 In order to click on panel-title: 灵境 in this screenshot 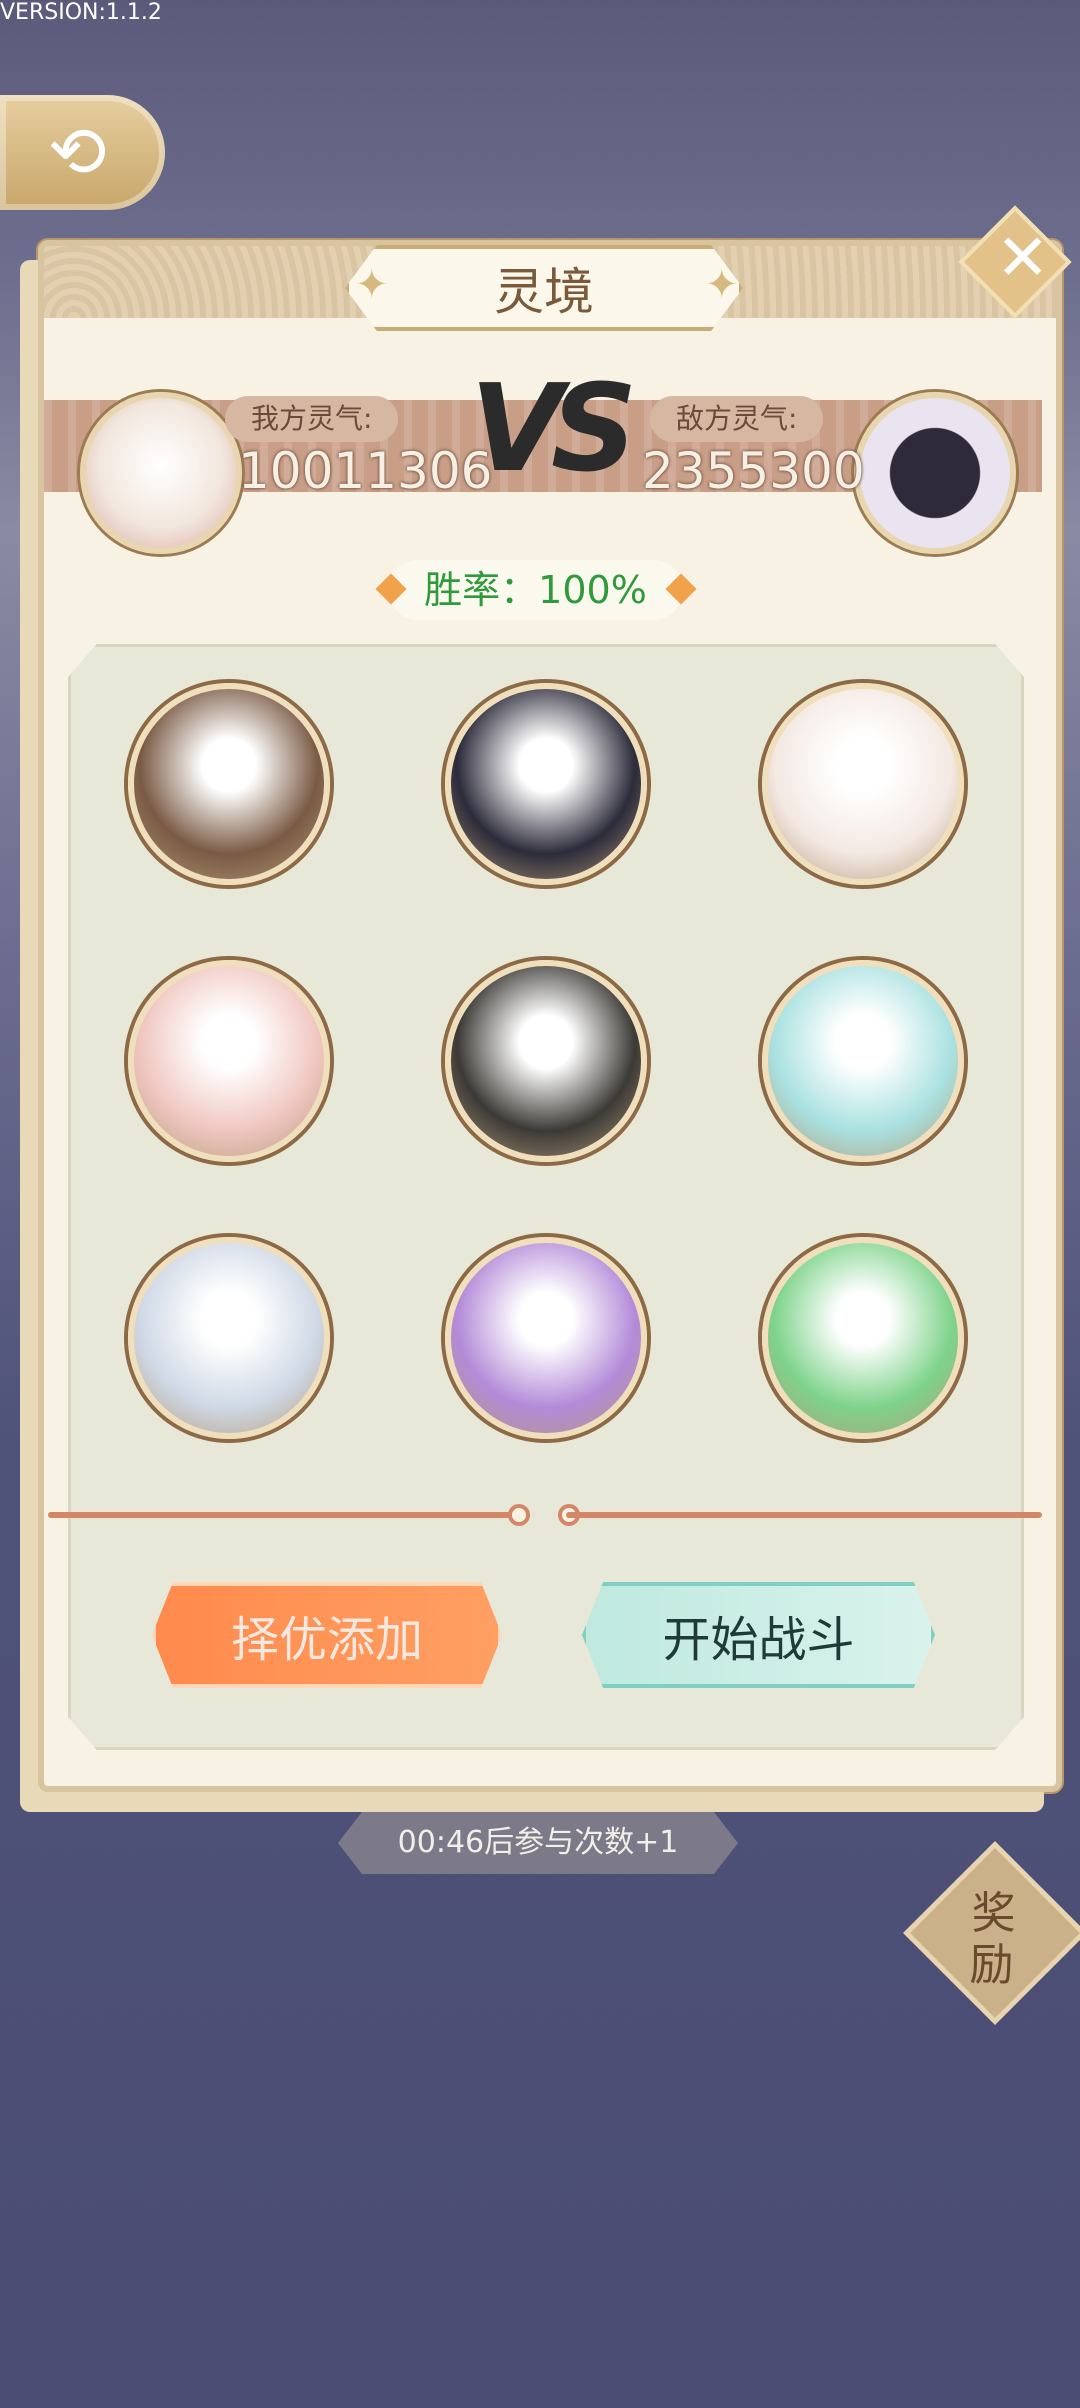, I will do `click(544, 288)`.